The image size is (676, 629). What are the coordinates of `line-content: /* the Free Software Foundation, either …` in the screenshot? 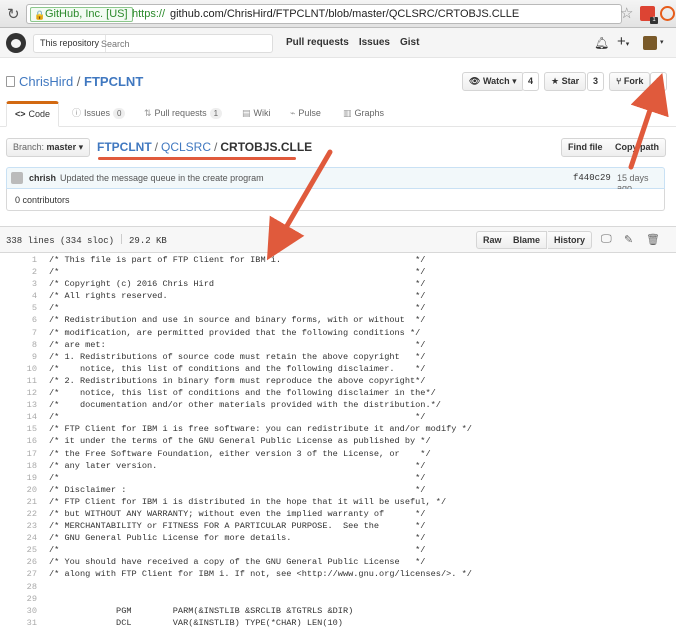 It's located at (240, 453).